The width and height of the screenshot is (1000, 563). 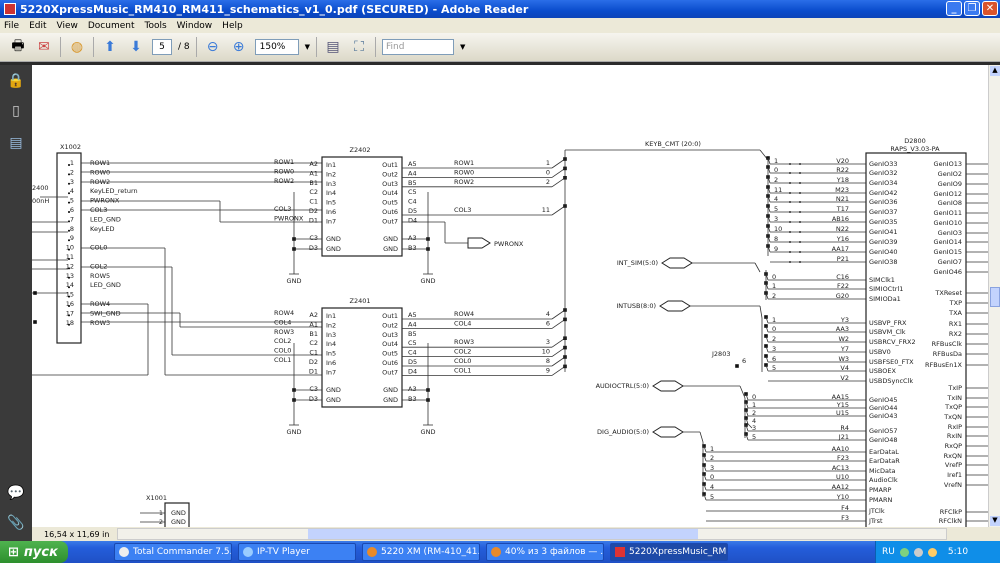 I want to click on scroll-down-icon: ▼, so click(x=995, y=521).